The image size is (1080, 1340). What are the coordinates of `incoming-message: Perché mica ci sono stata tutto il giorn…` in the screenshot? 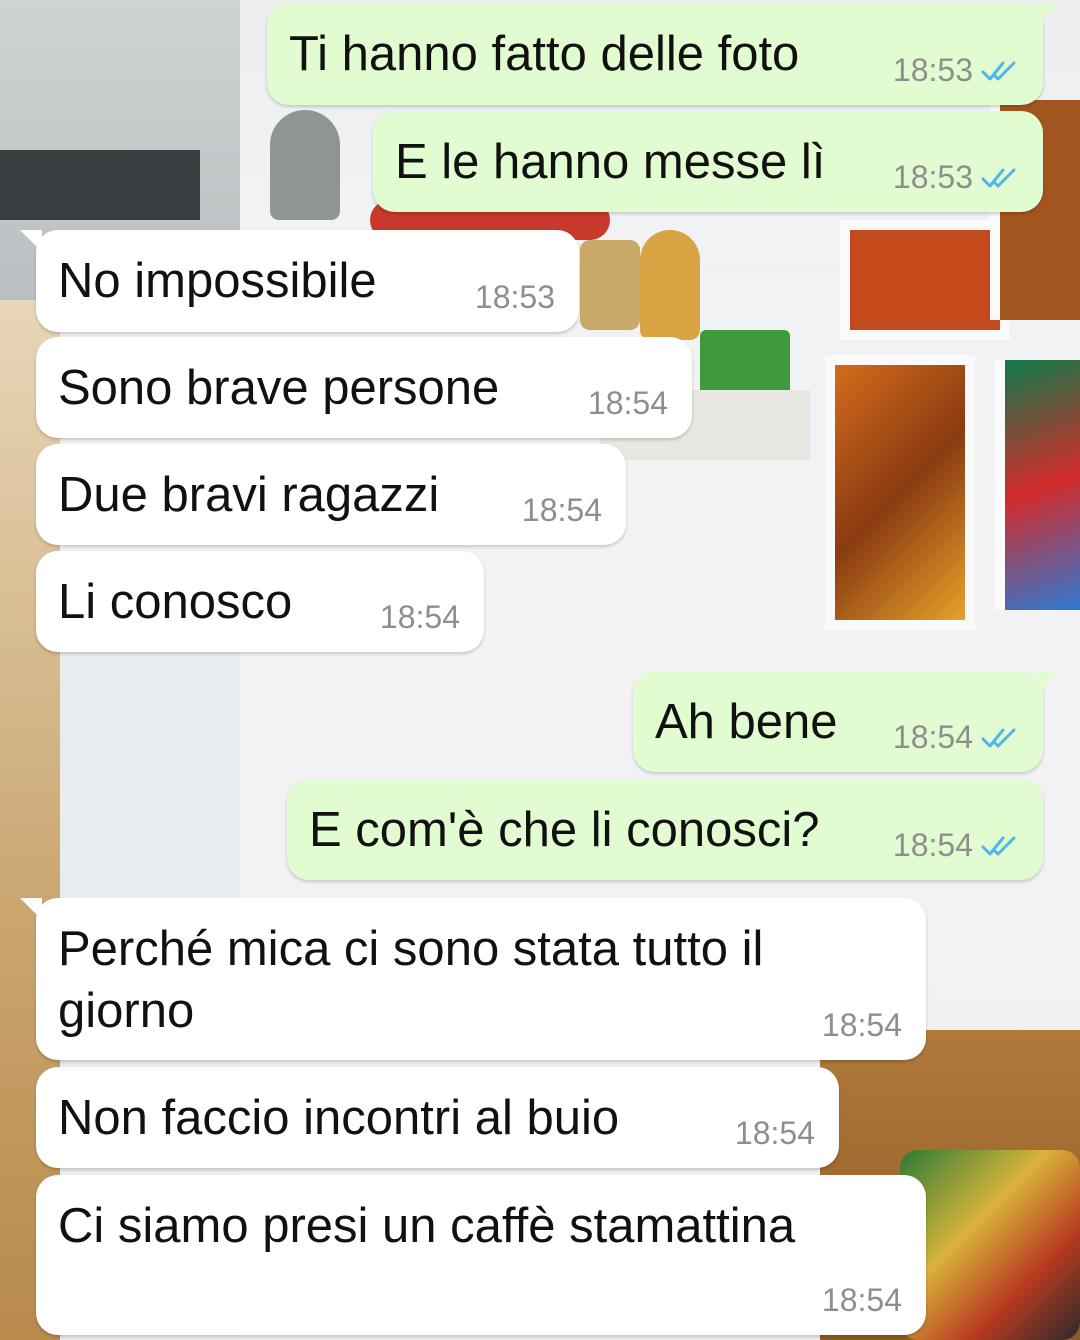 It's located at (473, 979).